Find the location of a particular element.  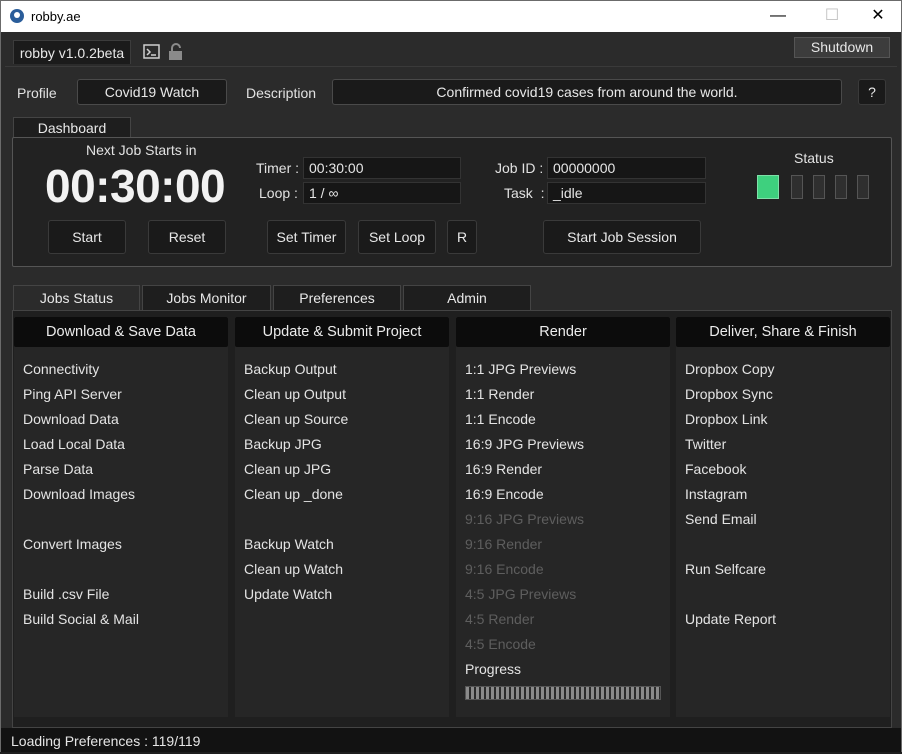

tab-jobs-status: Jobs Status is located at coordinates (76, 297).